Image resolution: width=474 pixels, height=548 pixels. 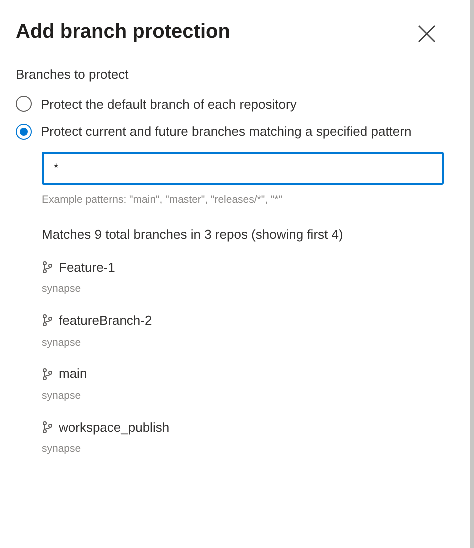 I want to click on close-icon, so click(x=427, y=34).